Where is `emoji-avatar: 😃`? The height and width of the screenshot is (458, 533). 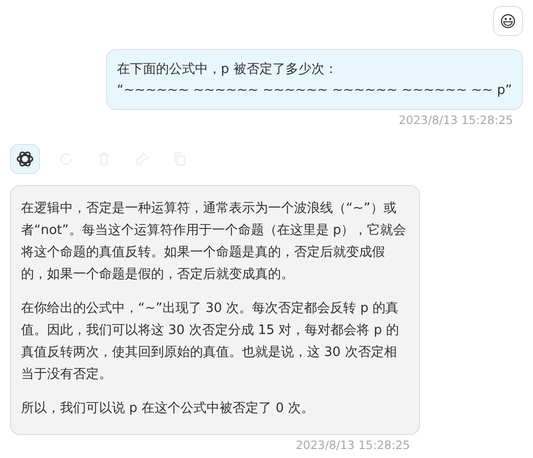
emoji-avatar: 😃 is located at coordinates (508, 21).